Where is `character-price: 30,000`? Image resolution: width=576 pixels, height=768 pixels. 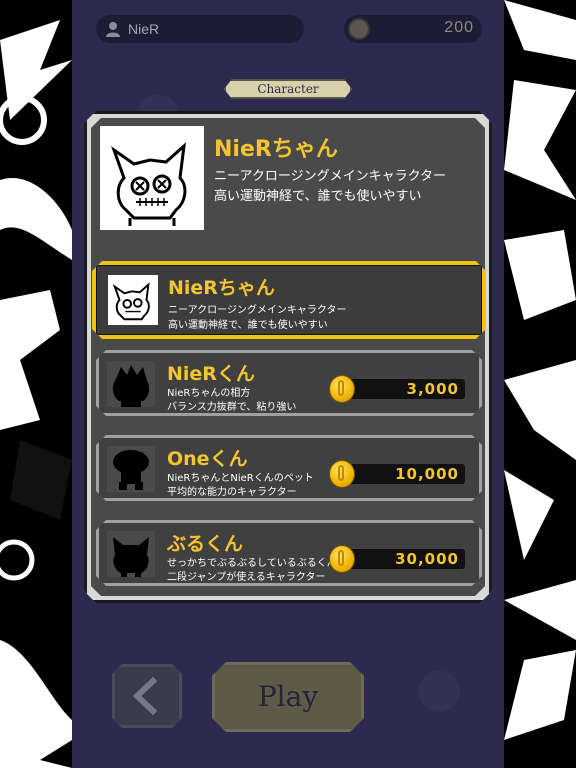 character-price: 30,000 is located at coordinates (427, 559).